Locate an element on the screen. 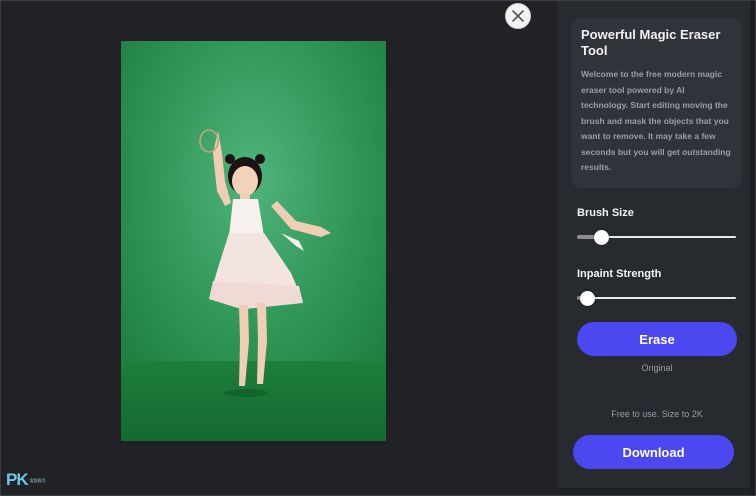  scrollbar-track is located at coordinates (752, 248).